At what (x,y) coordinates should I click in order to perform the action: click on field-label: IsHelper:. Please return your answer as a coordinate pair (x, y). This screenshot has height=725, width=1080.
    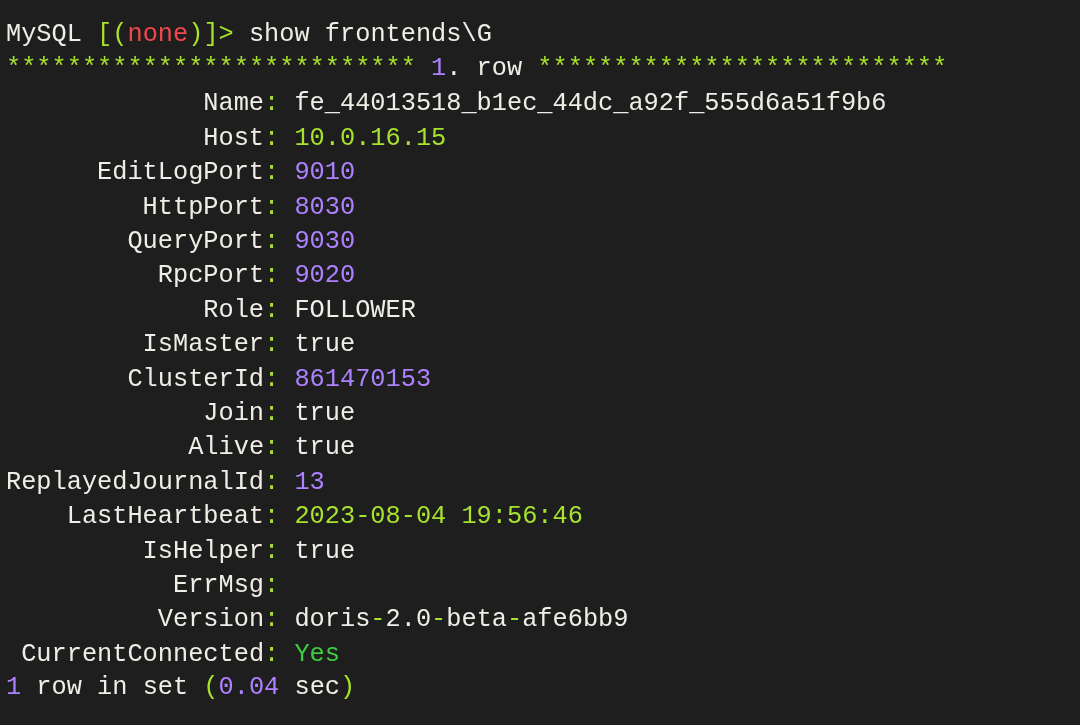
    Looking at the image, I should click on (211, 551).